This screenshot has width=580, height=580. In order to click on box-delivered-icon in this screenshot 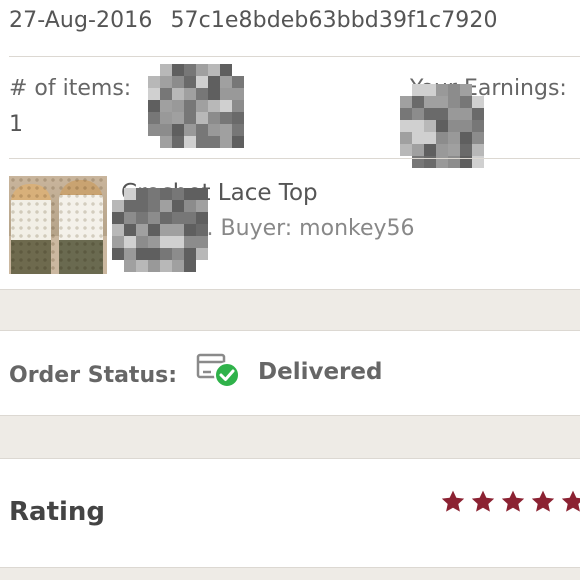, I will do `click(218, 370)`.